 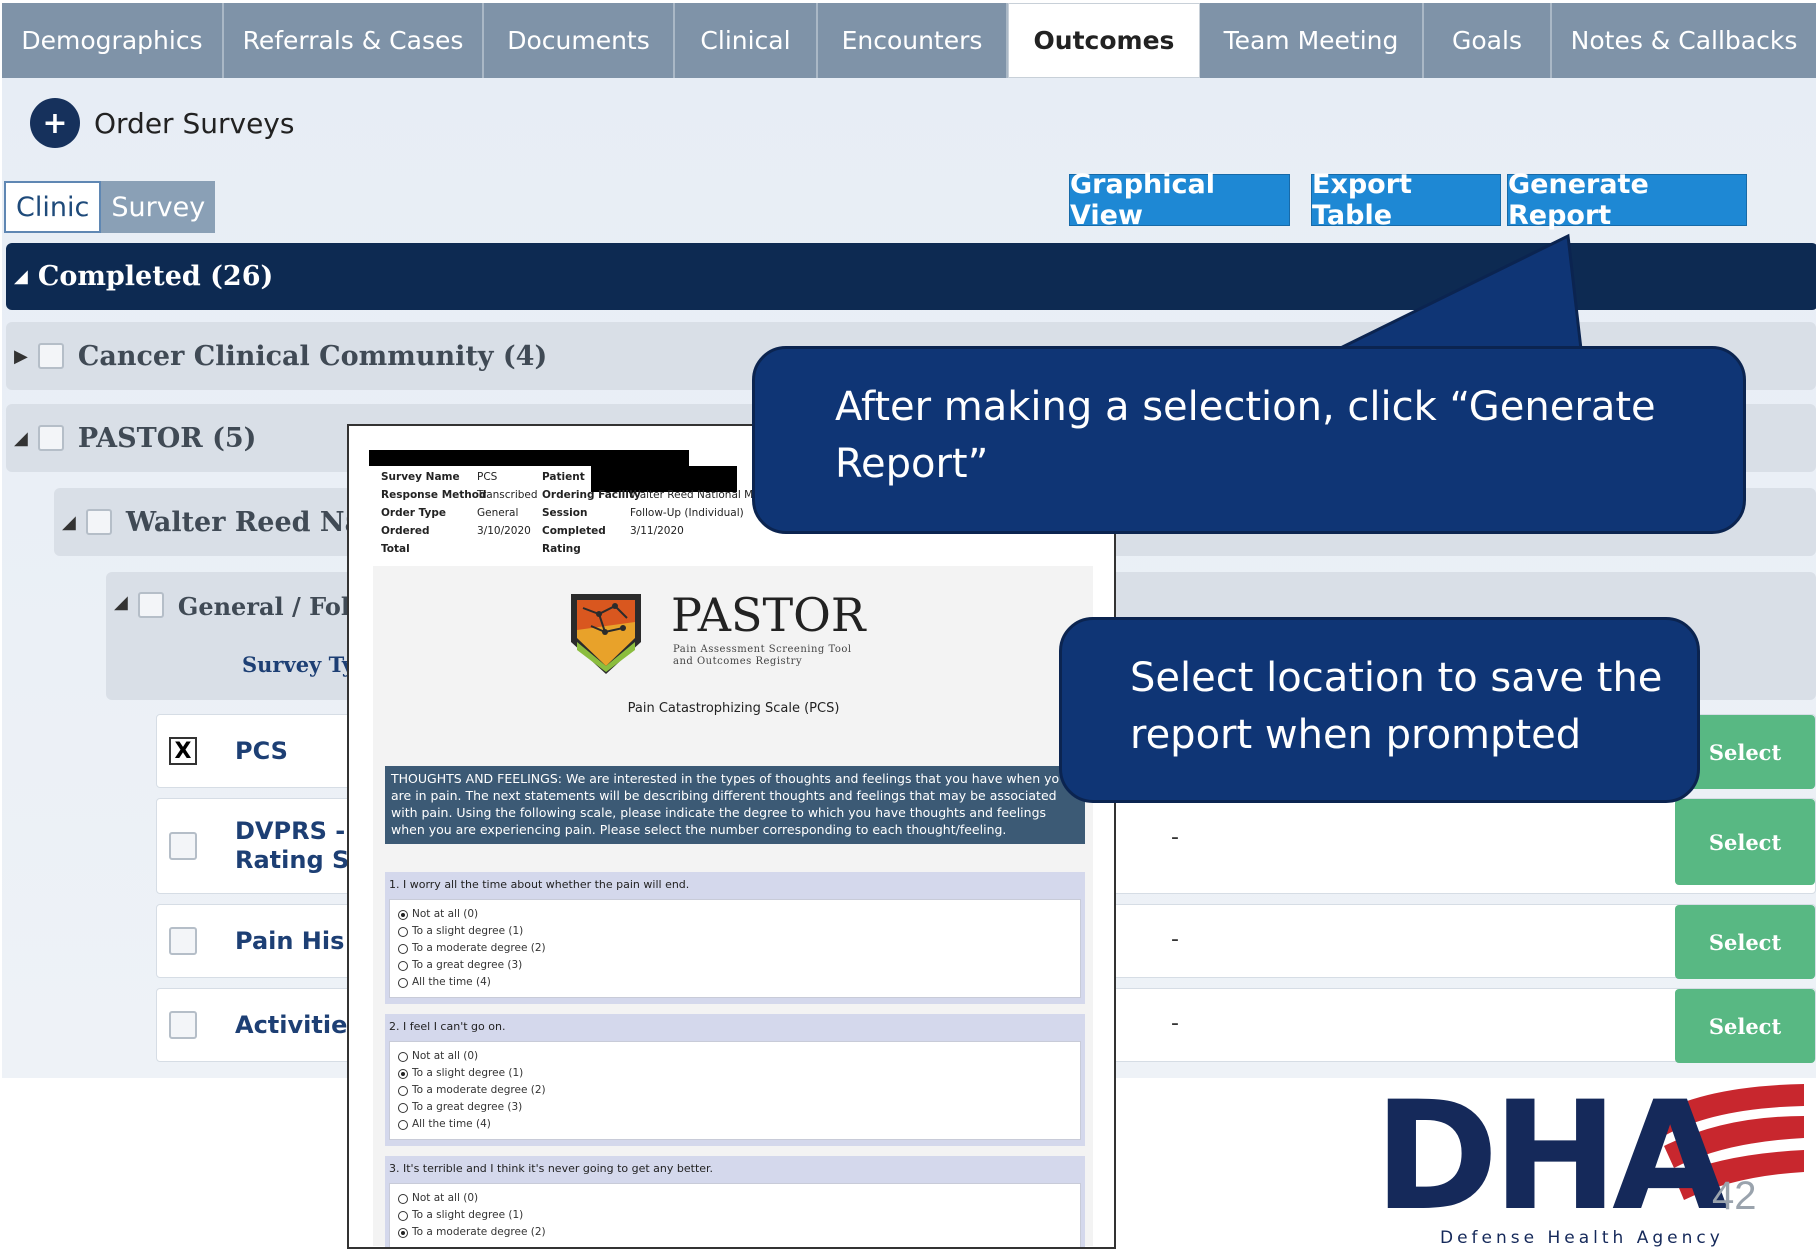 What do you see at coordinates (255, 522) in the screenshot?
I see `group-label: Walter Reed Nati` at bounding box center [255, 522].